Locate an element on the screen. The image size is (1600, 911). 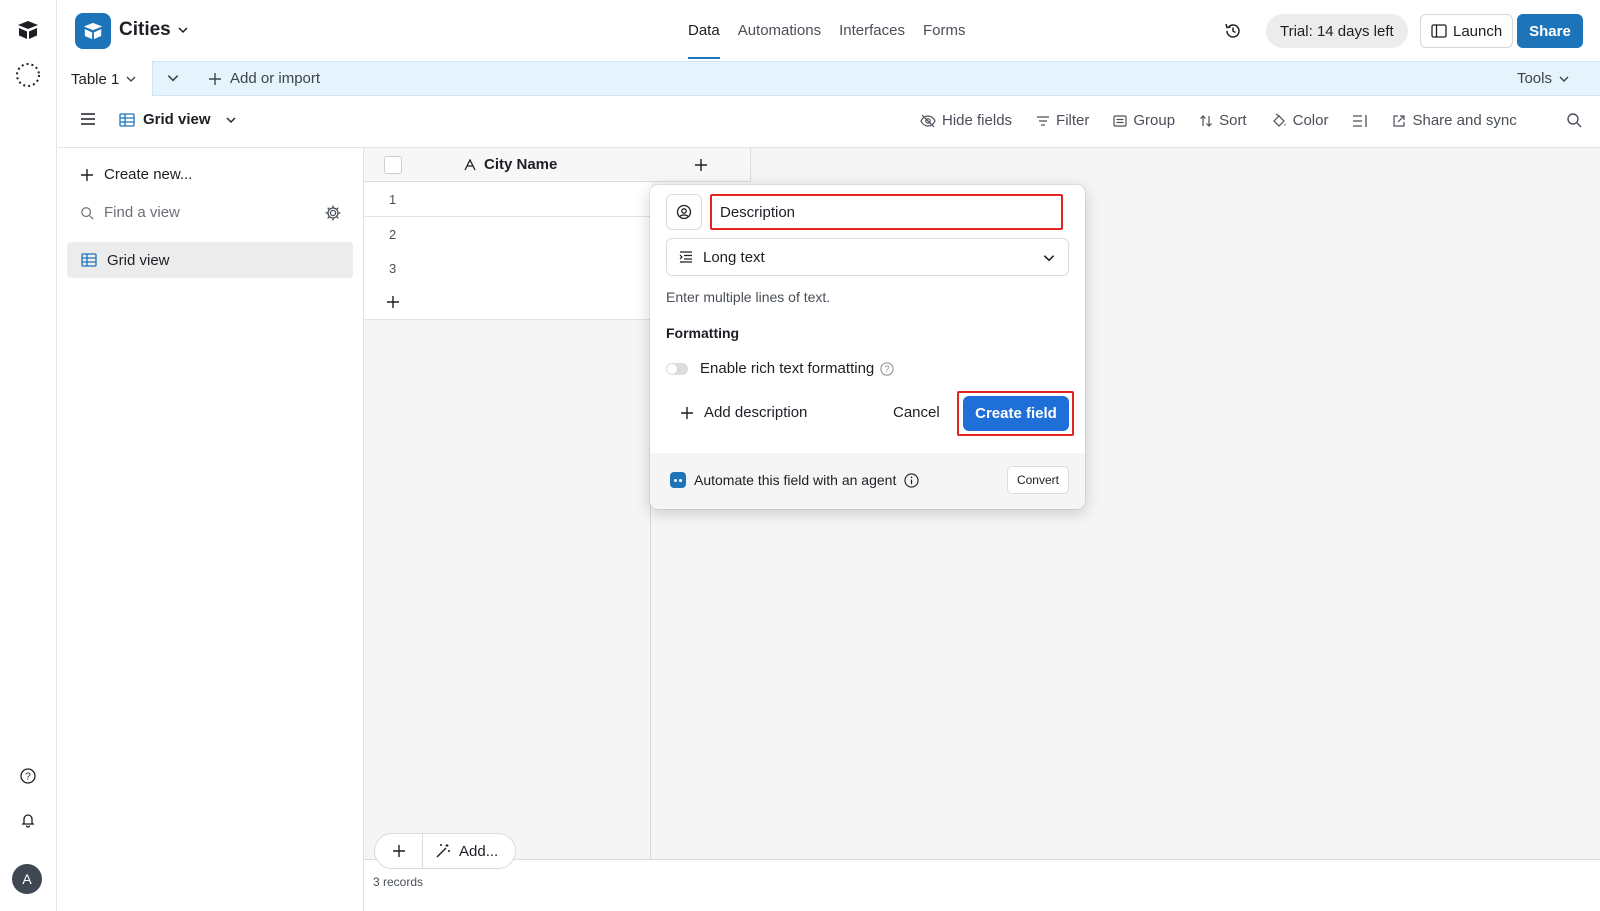
add-row-button is located at coordinates (507, 302).